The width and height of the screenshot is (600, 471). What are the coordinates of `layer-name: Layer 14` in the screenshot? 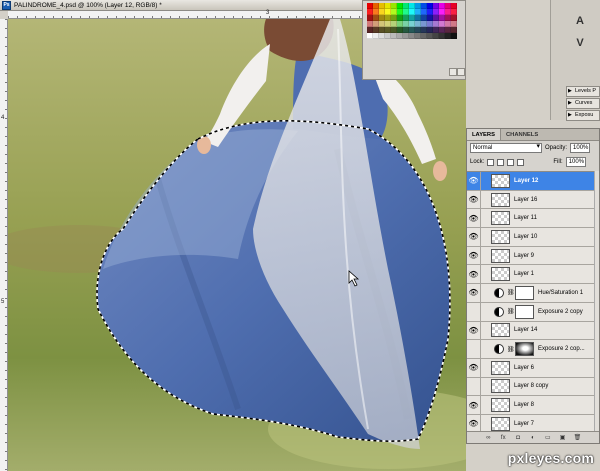 It's located at (526, 330).